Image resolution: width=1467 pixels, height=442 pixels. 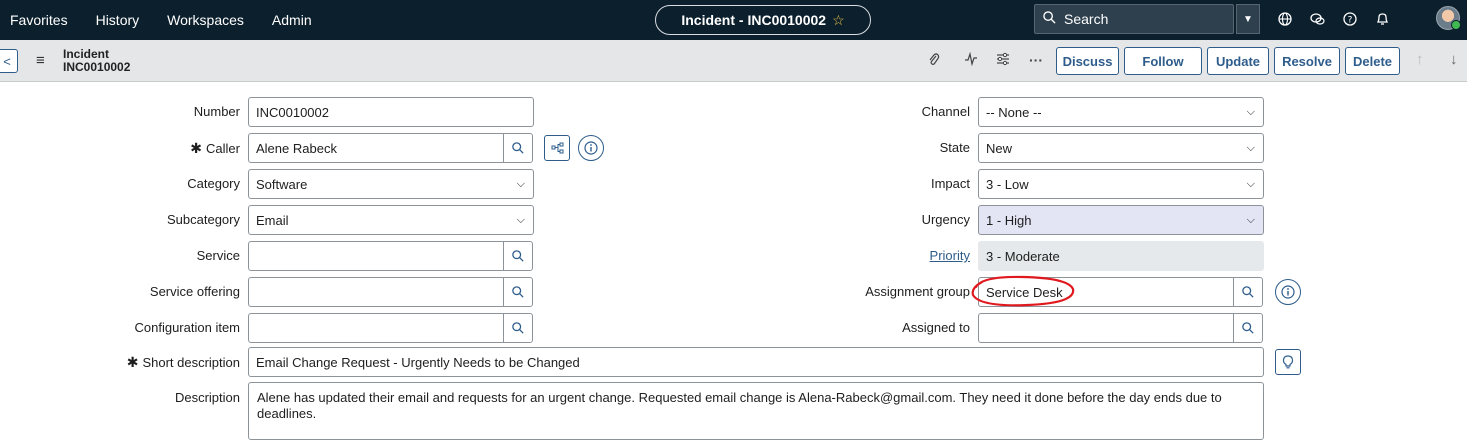 I want to click on record-title: Incident INC0010002, so click(x=96, y=61).